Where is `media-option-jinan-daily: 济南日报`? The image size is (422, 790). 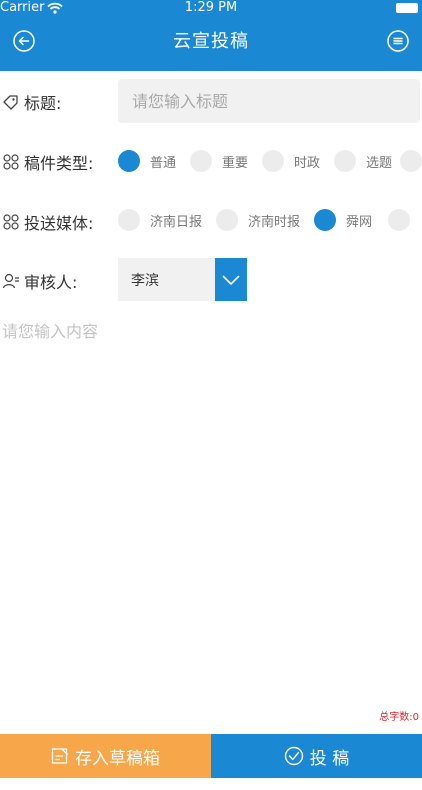
media-option-jinan-daily: 济南日报 is located at coordinates (167, 220).